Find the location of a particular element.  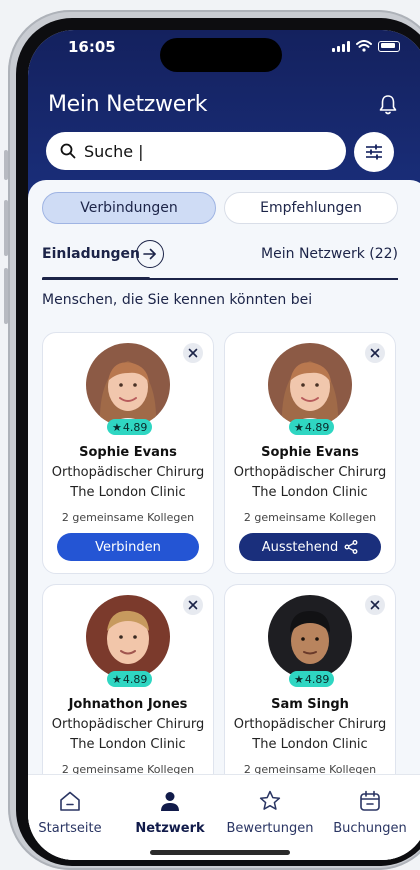

filter-button is located at coordinates (374, 152).